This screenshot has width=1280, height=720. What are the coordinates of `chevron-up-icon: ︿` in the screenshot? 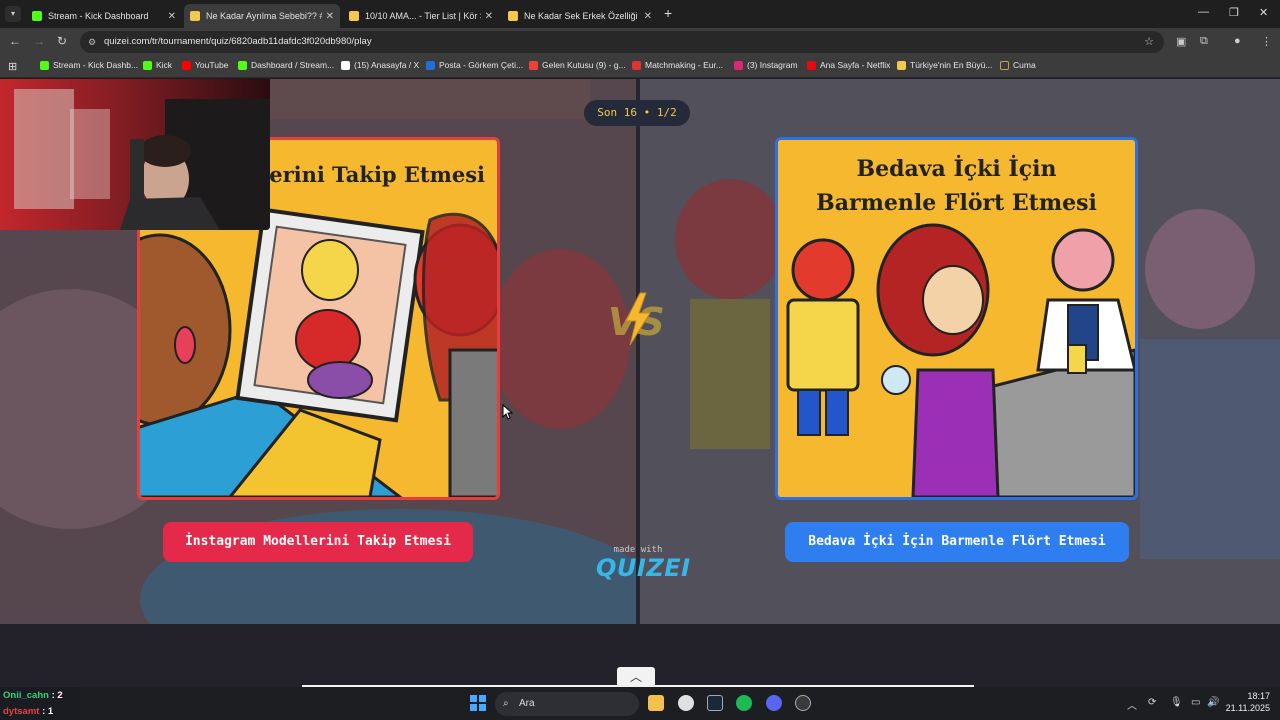 It's located at (636, 677).